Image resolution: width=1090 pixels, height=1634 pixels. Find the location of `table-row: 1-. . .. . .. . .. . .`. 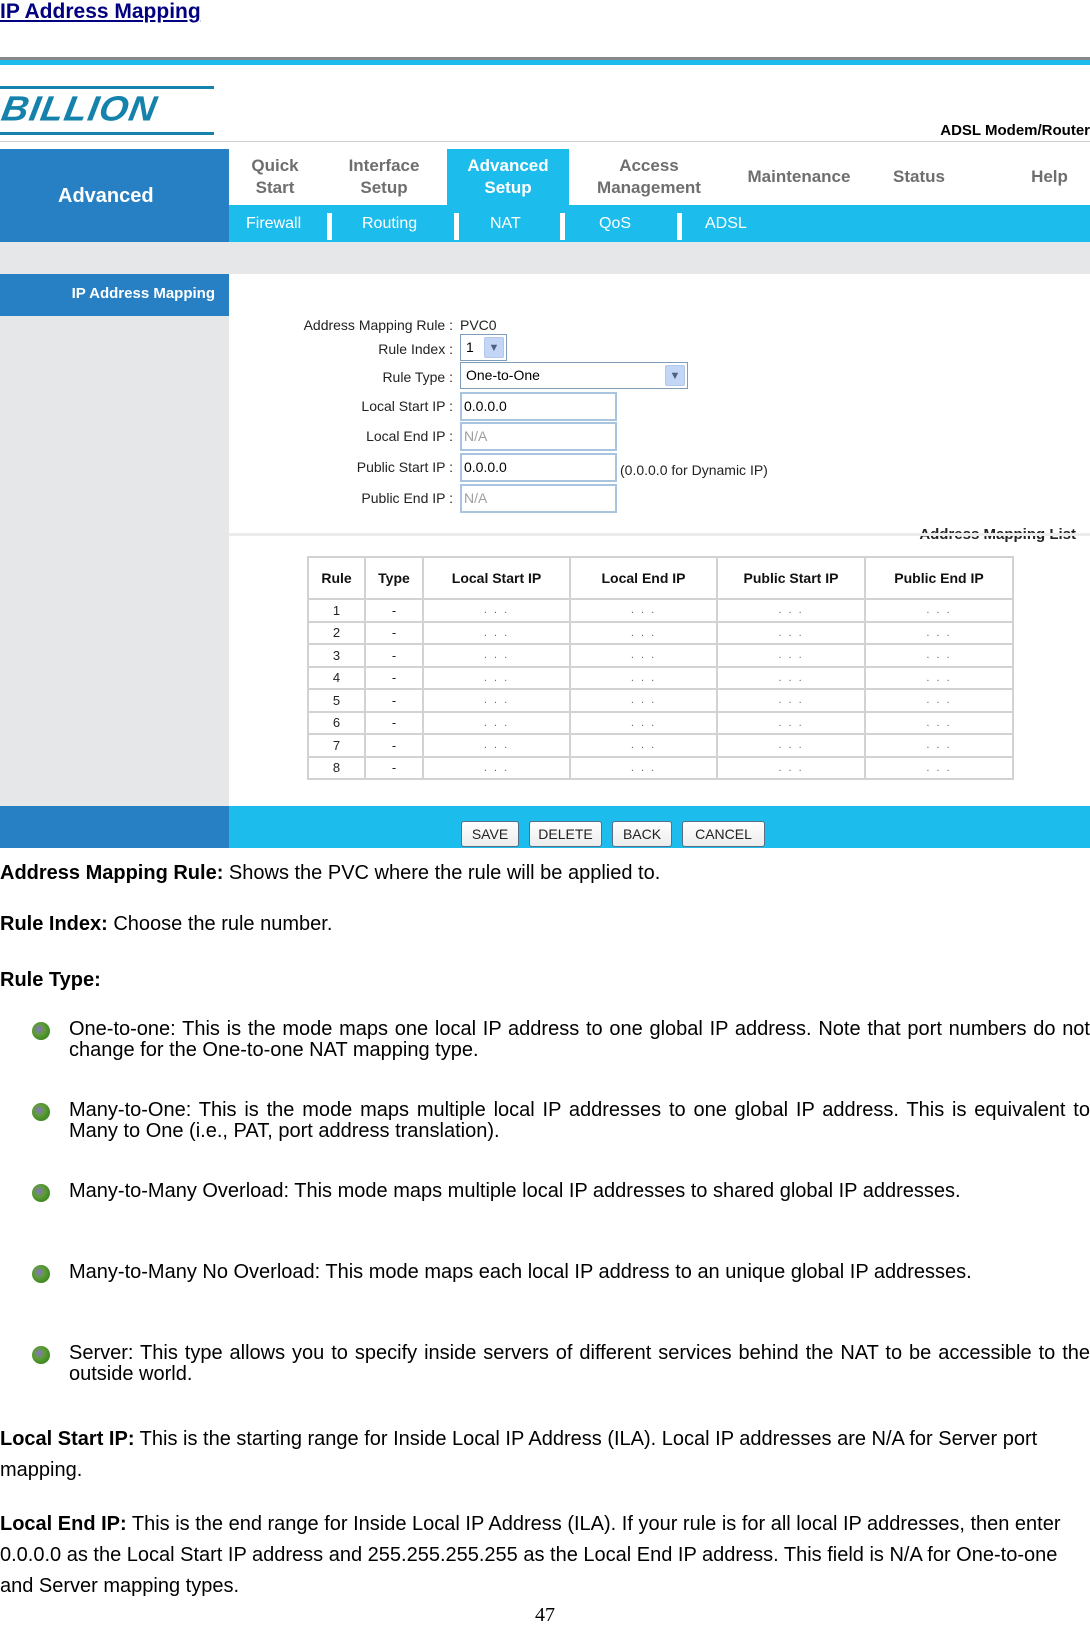

table-row: 1-. . .. . .. . .. . . is located at coordinates (660, 610).